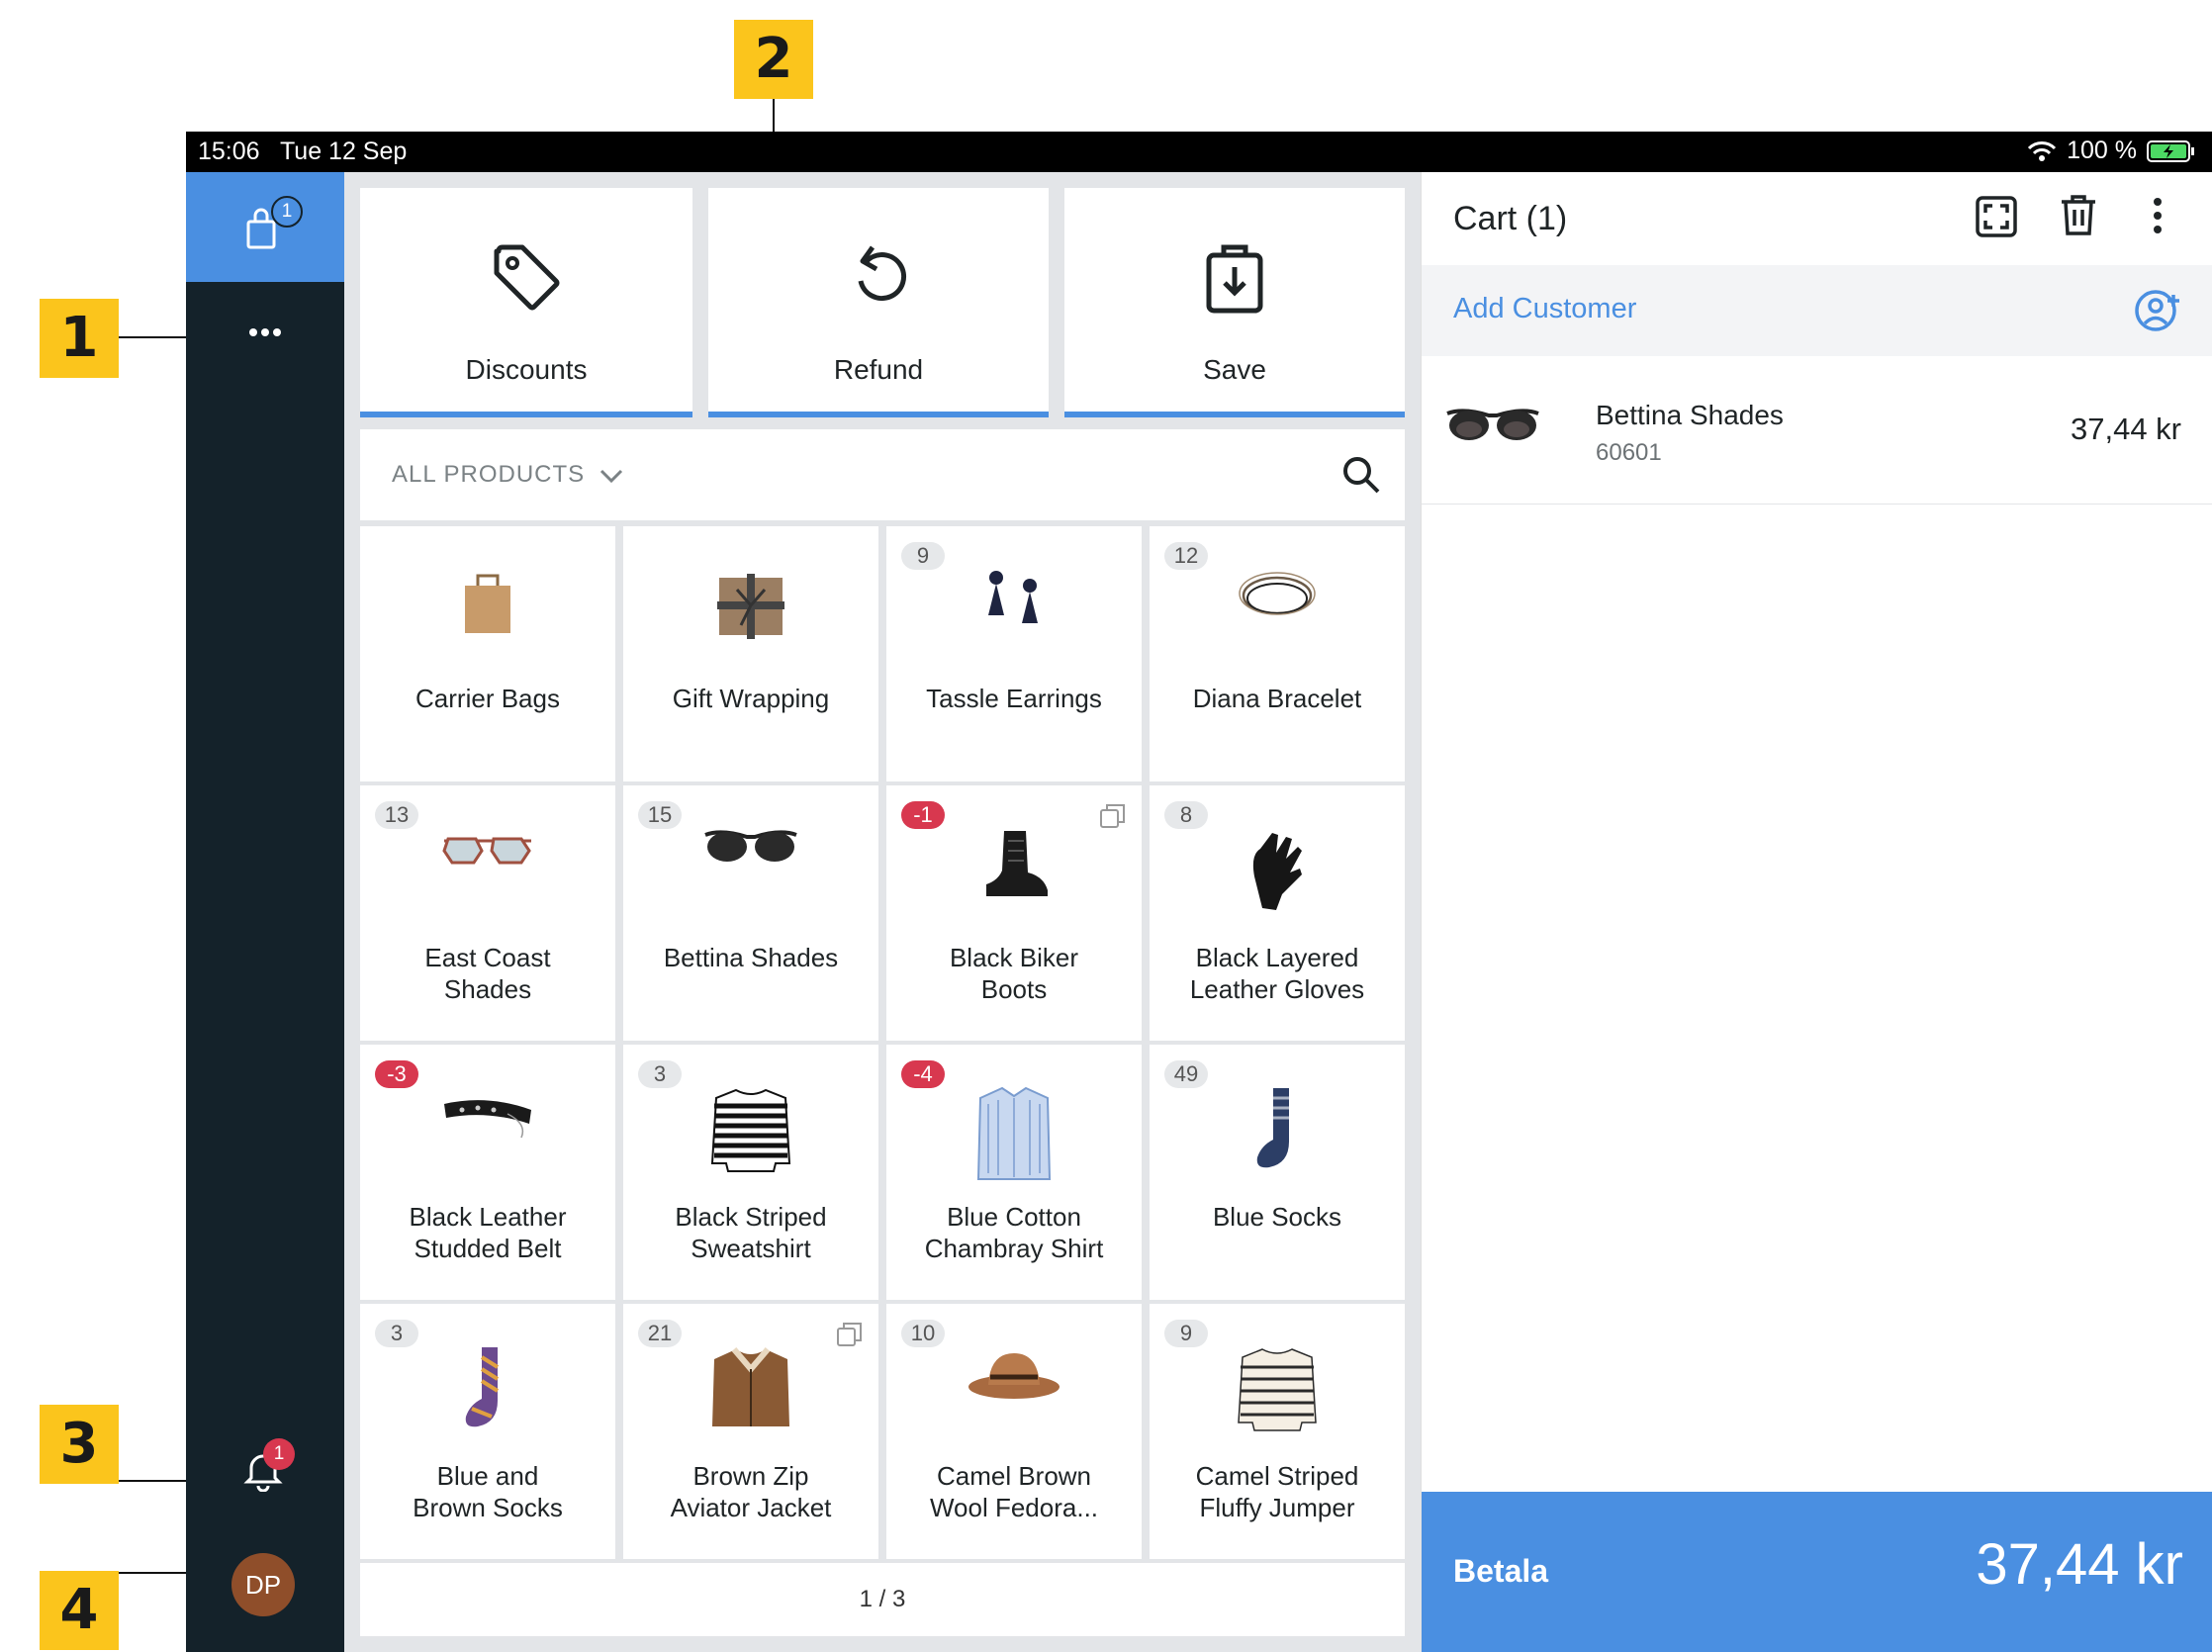 This screenshot has height=1652, width=2212. I want to click on product-name-line-1: Bettina Shades, so click(751, 957).